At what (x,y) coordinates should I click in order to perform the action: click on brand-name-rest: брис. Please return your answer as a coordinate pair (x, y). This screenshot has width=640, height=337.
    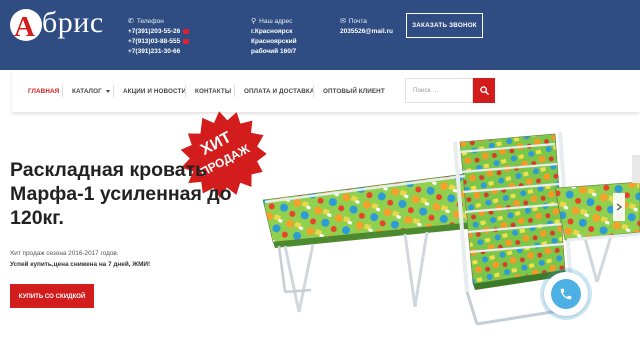
    Looking at the image, I should click on (73, 22).